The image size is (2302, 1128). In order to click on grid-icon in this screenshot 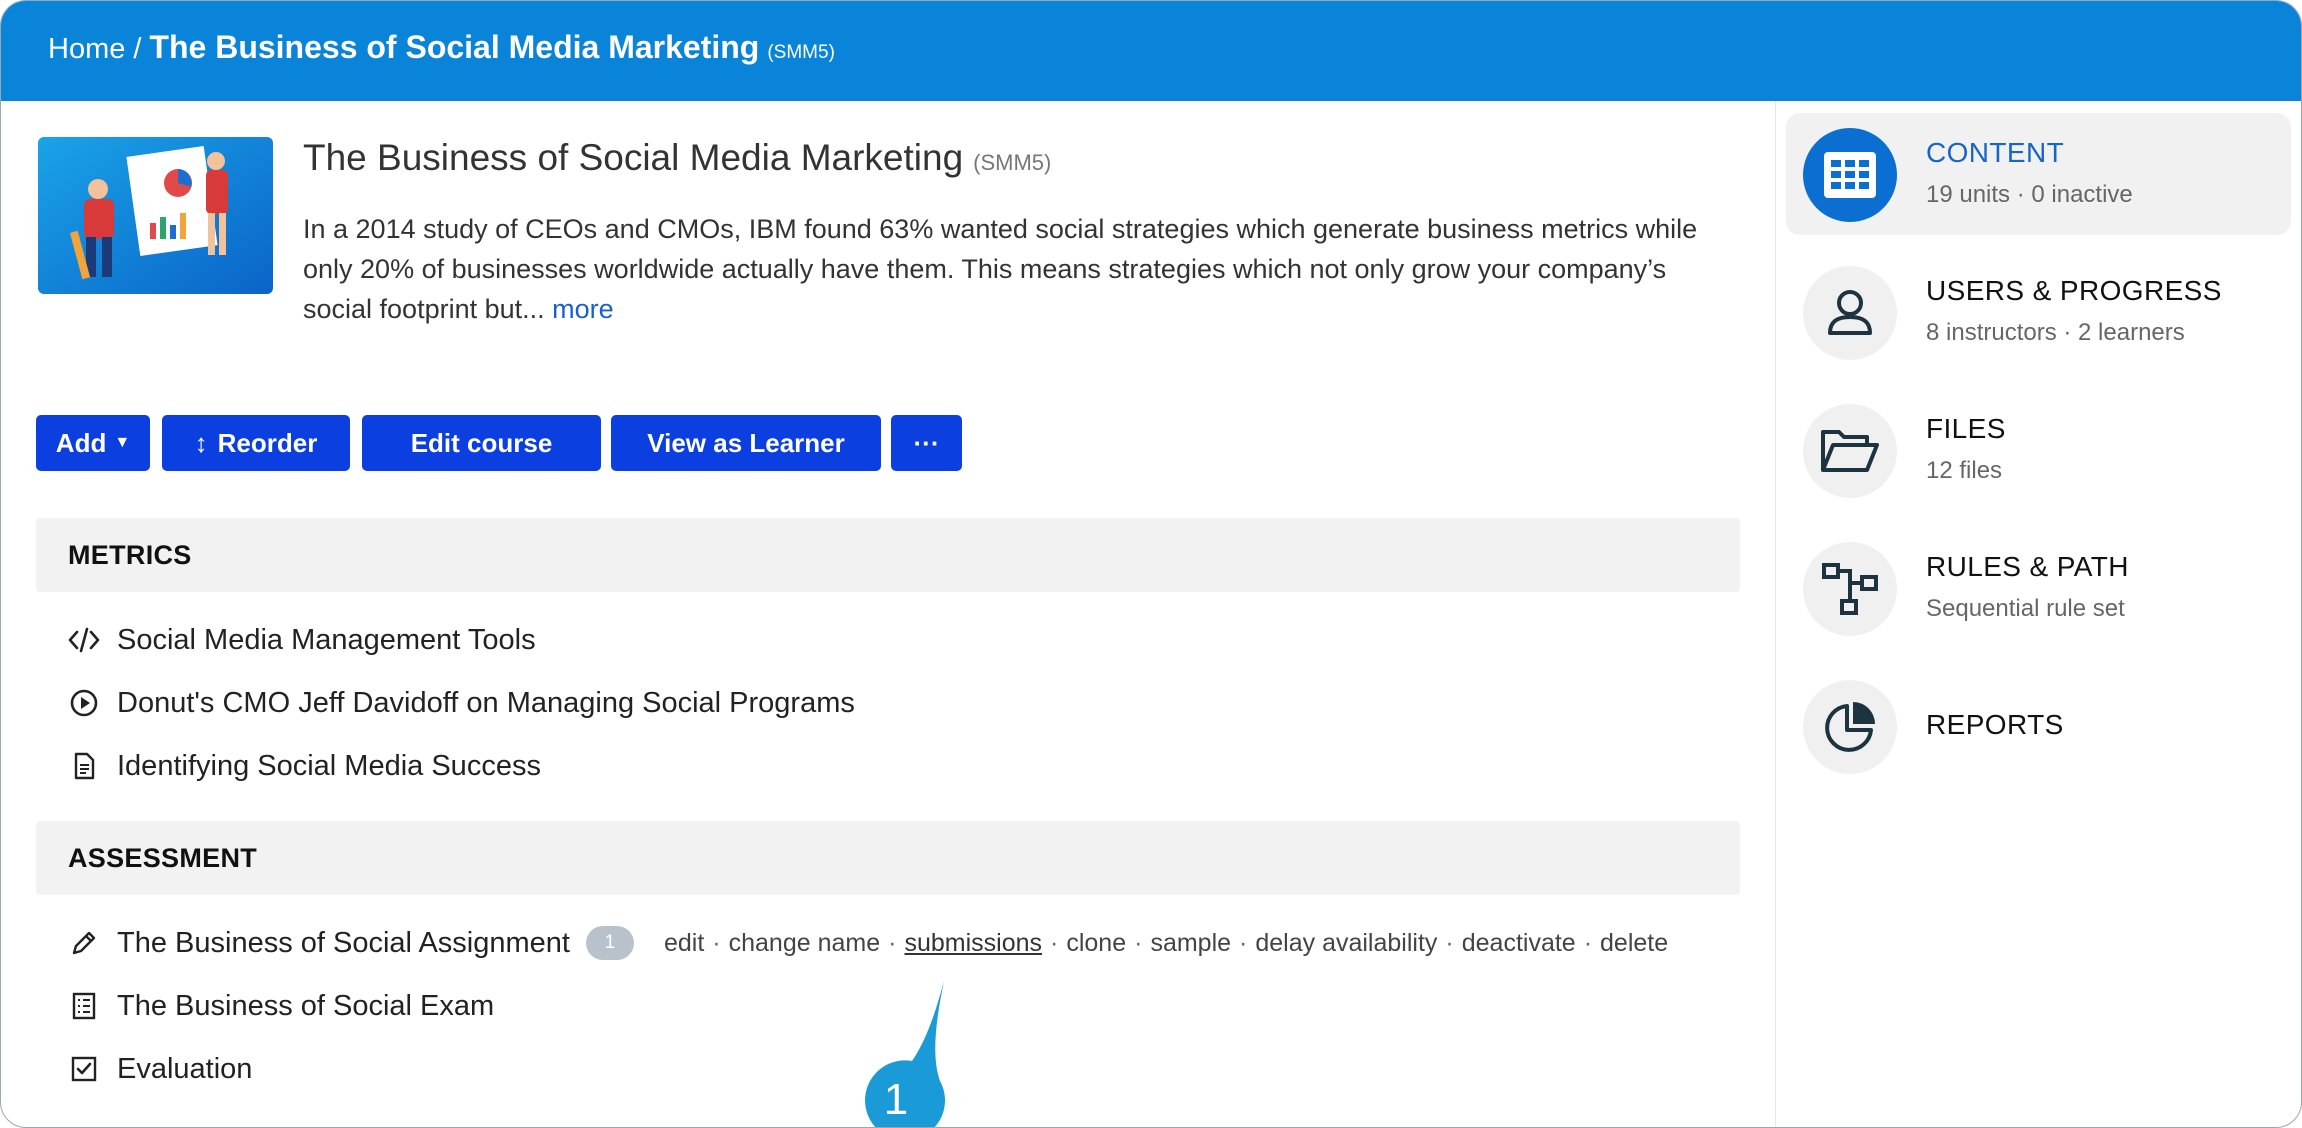, I will do `click(1850, 175)`.